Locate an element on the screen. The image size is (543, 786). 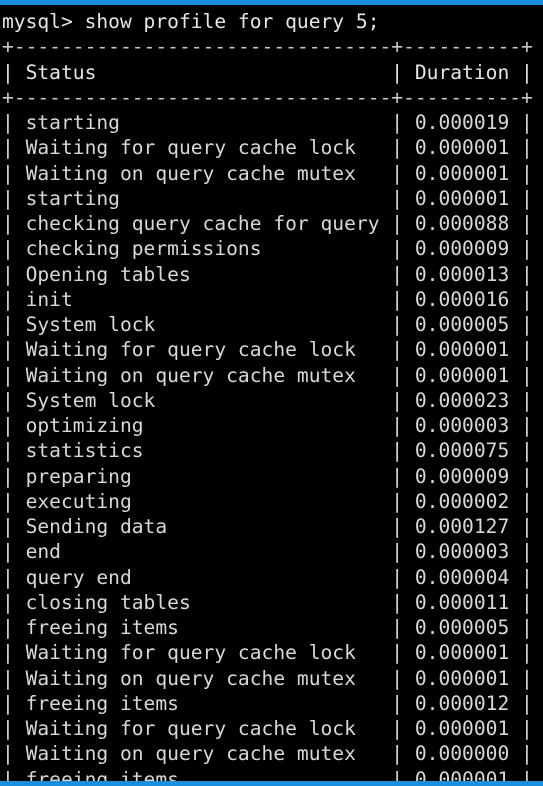
table-row: | query end | 0.000004 | is located at coordinates (267, 577).